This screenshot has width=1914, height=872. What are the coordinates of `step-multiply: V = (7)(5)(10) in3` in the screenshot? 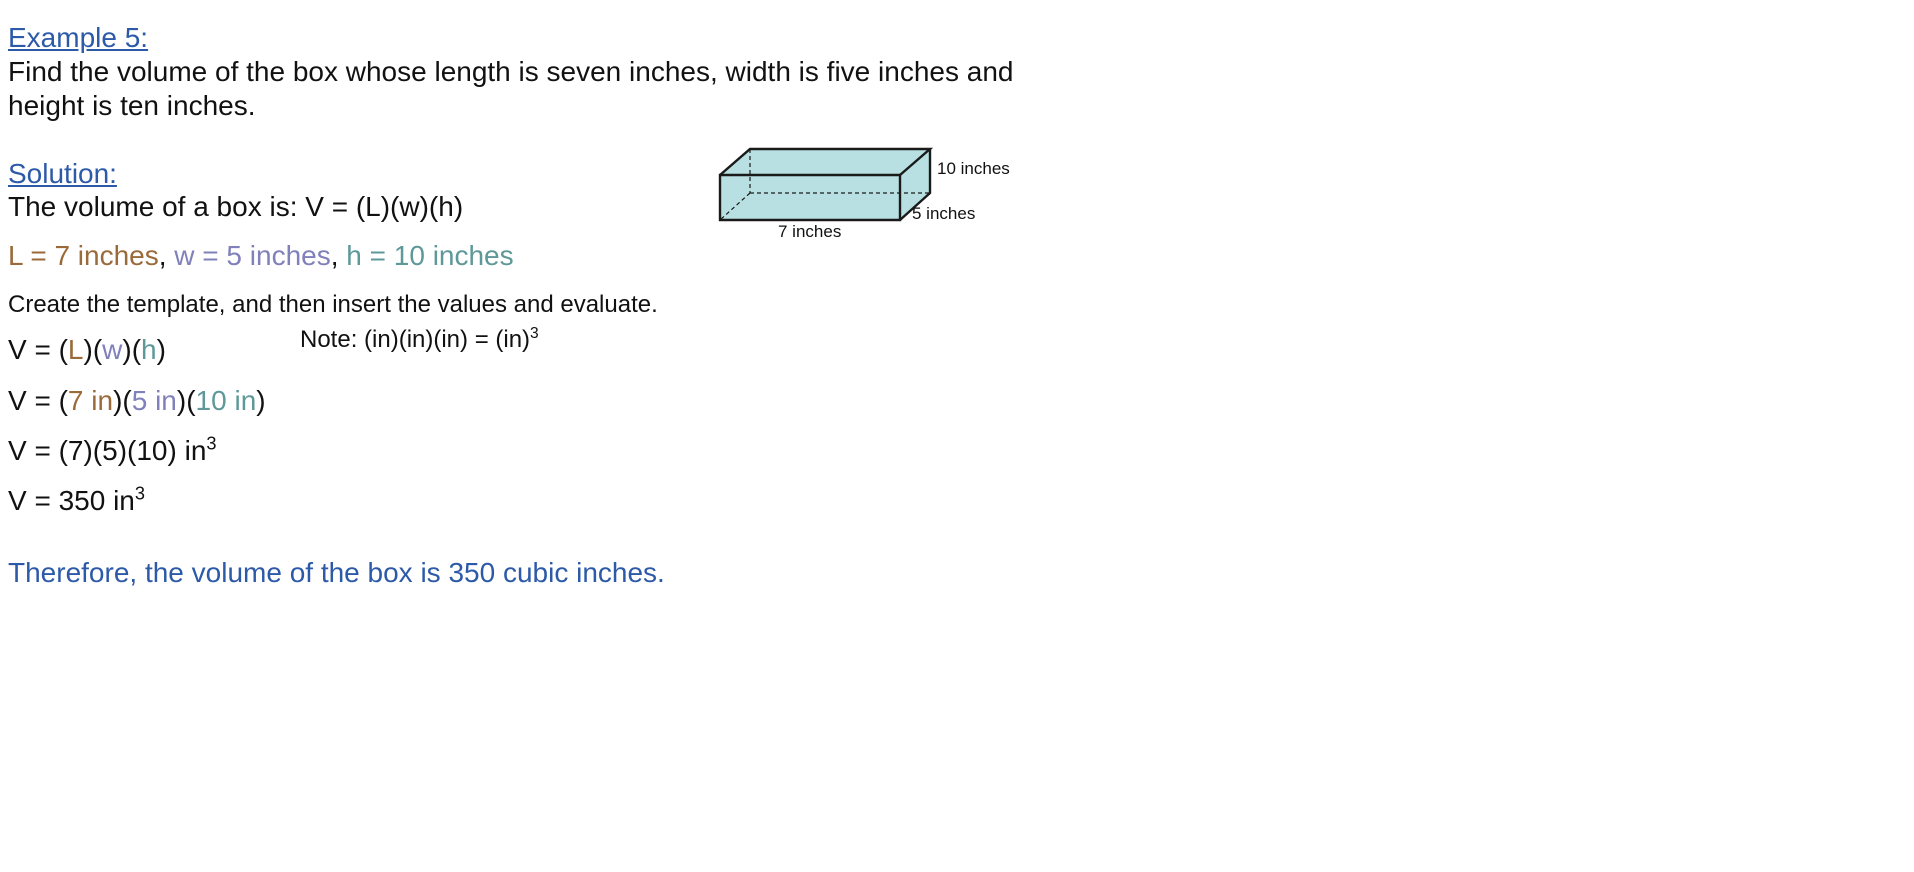 It's located at (112, 449).